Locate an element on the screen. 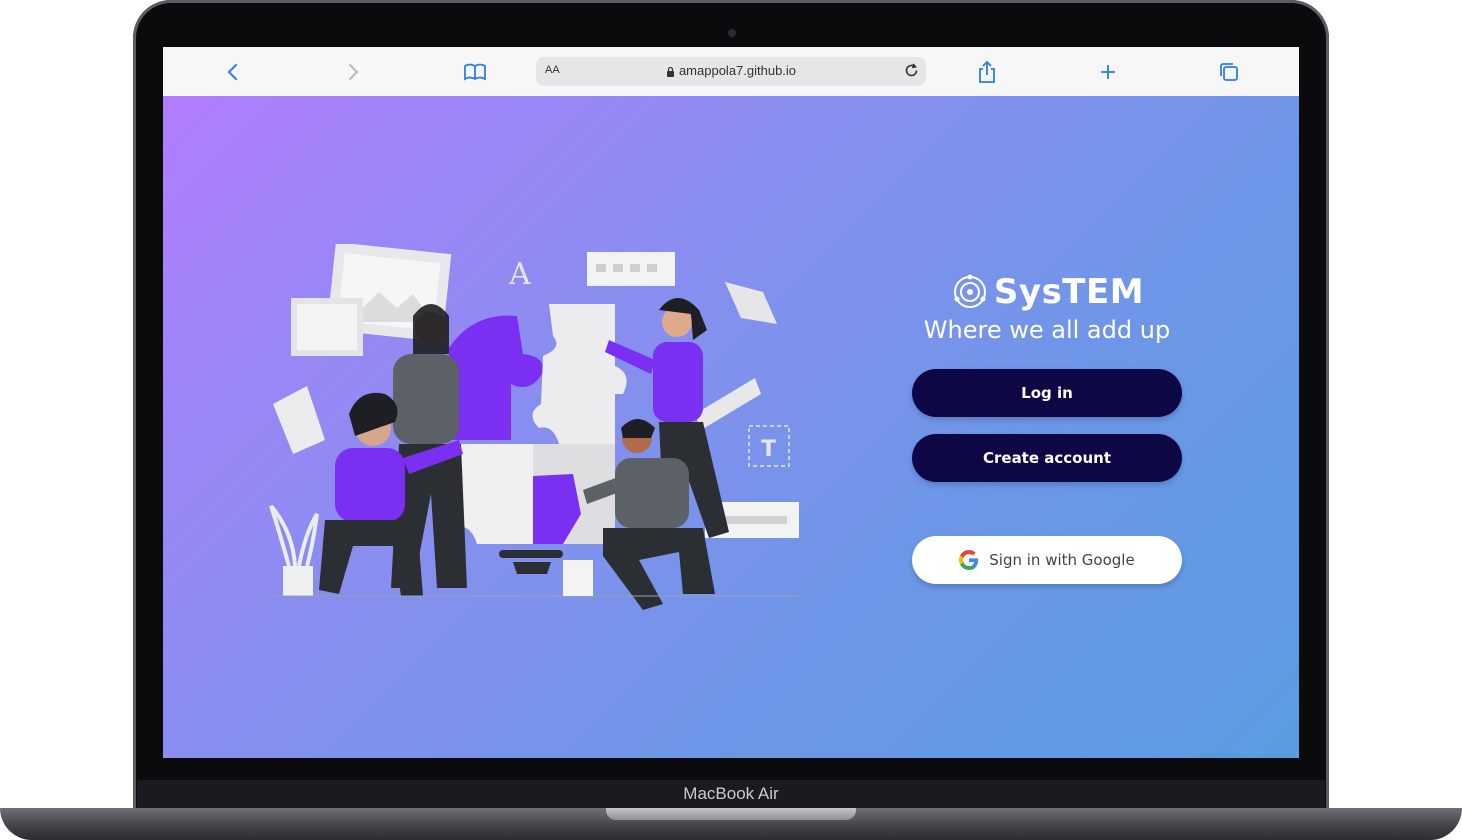 This screenshot has width=1462, height=840. back-icon is located at coordinates (232, 72).